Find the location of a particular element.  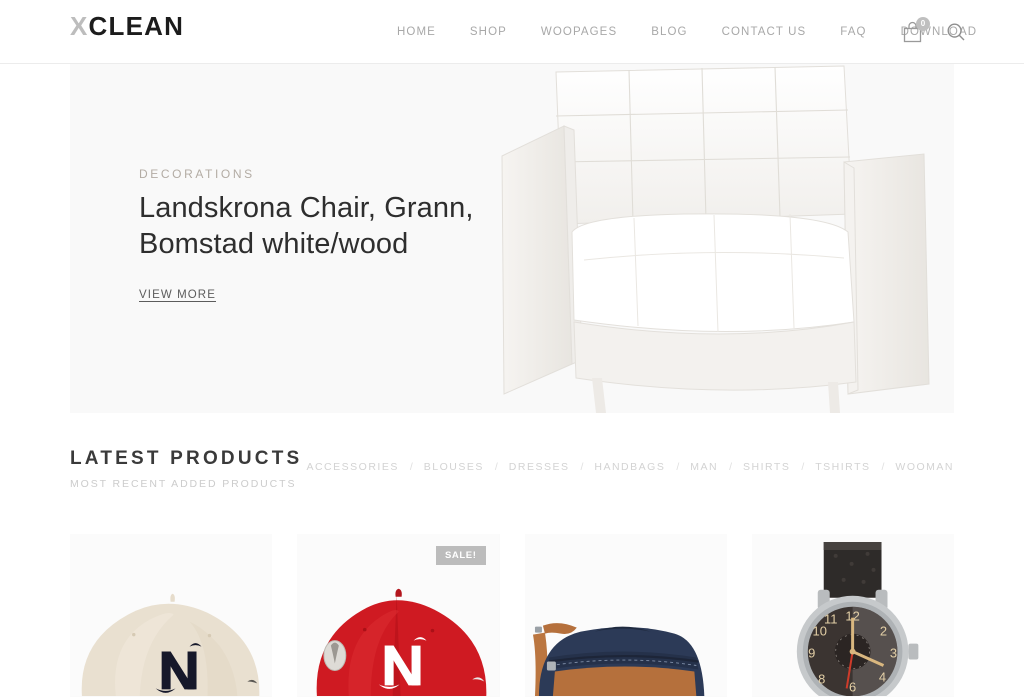

category-tshirts: TSHIRTS is located at coordinates (842, 467).